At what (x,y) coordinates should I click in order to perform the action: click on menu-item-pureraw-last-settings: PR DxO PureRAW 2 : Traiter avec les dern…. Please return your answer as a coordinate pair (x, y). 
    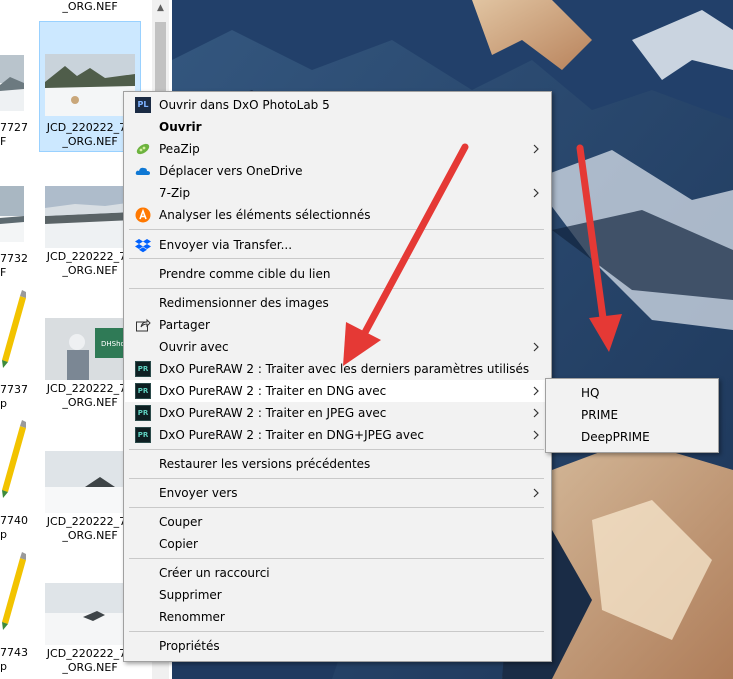
    Looking at the image, I should click on (337, 369).